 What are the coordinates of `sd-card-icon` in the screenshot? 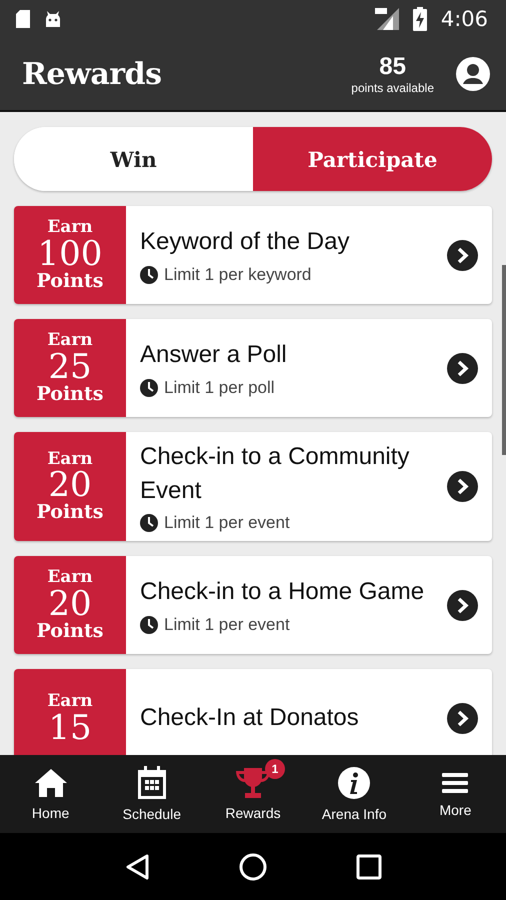 It's located at (23, 19).